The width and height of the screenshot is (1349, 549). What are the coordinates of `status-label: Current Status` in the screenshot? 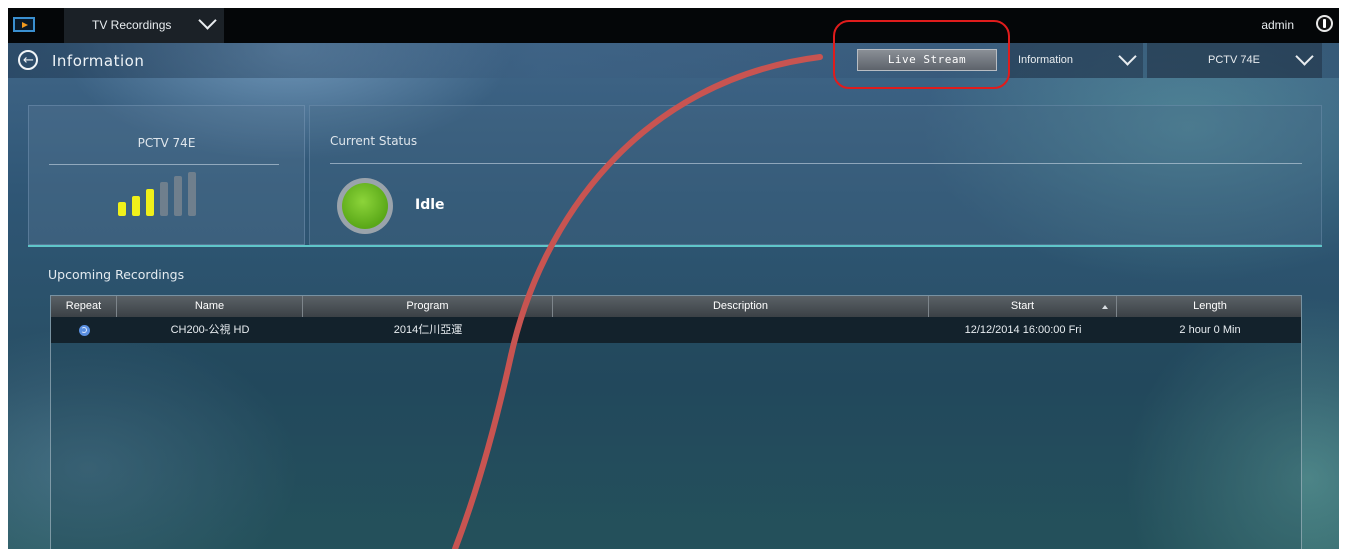 It's located at (374, 141).